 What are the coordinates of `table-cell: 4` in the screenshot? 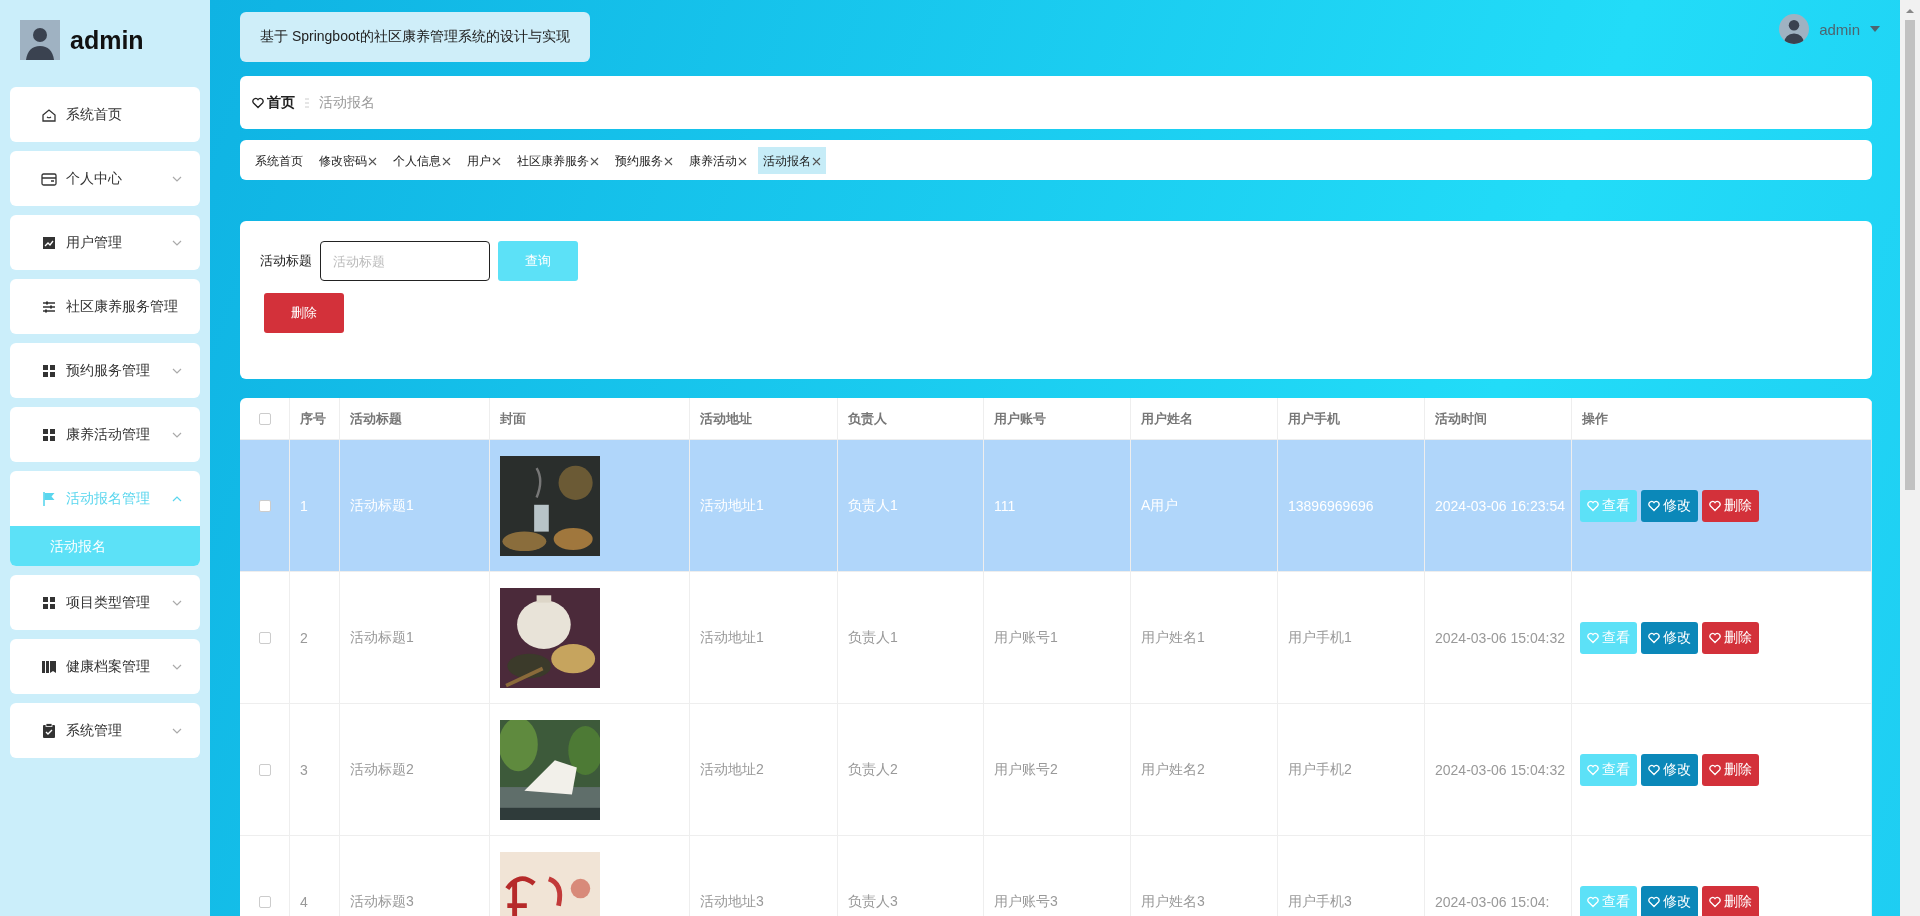 It's located at (315, 876).